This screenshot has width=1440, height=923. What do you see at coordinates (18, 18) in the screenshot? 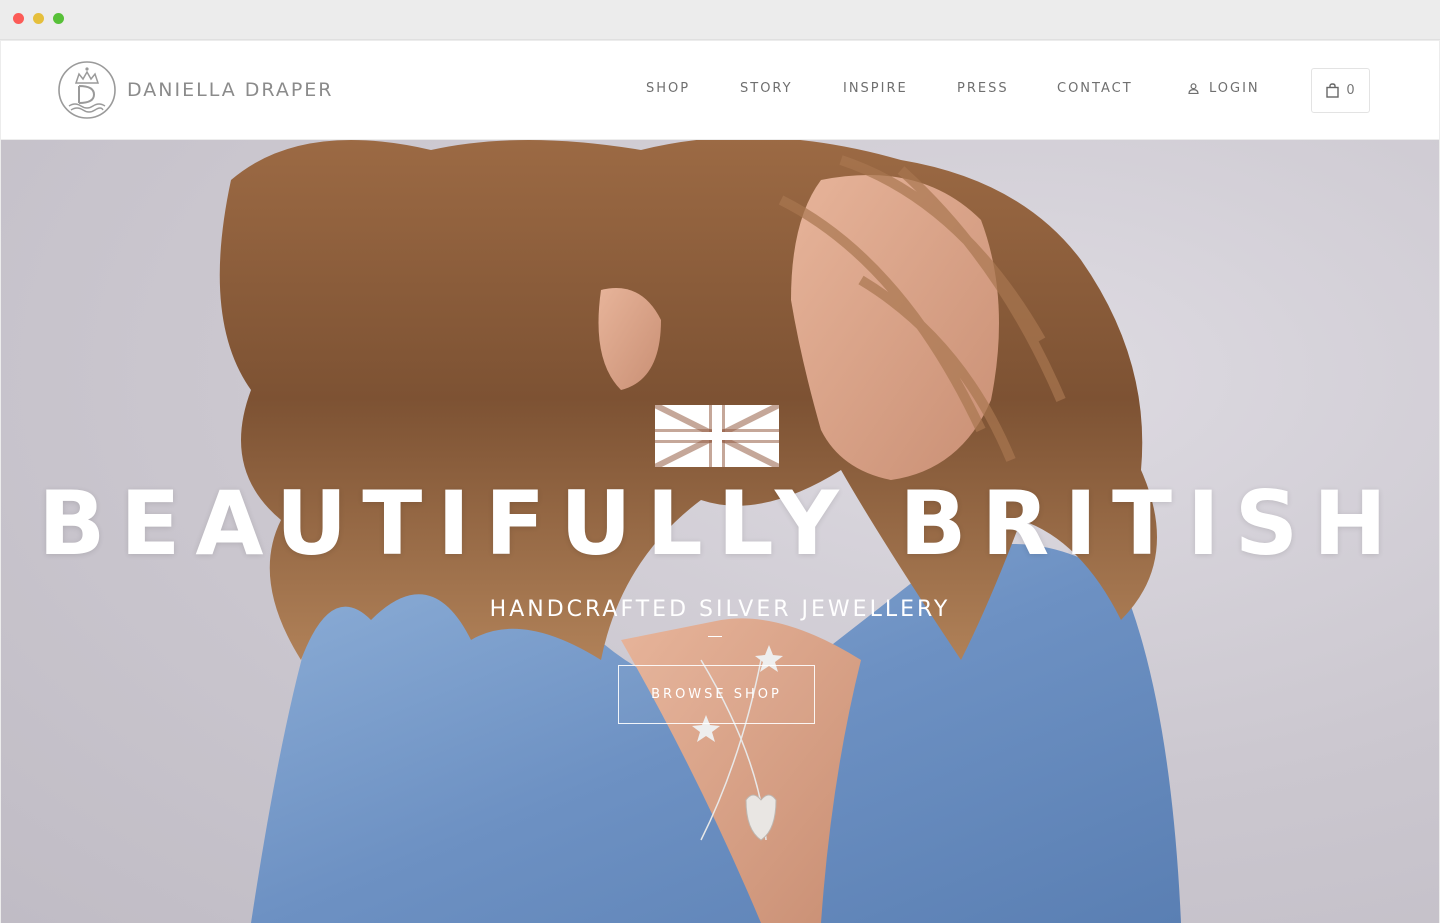
I see `close-window-button` at bounding box center [18, 18].